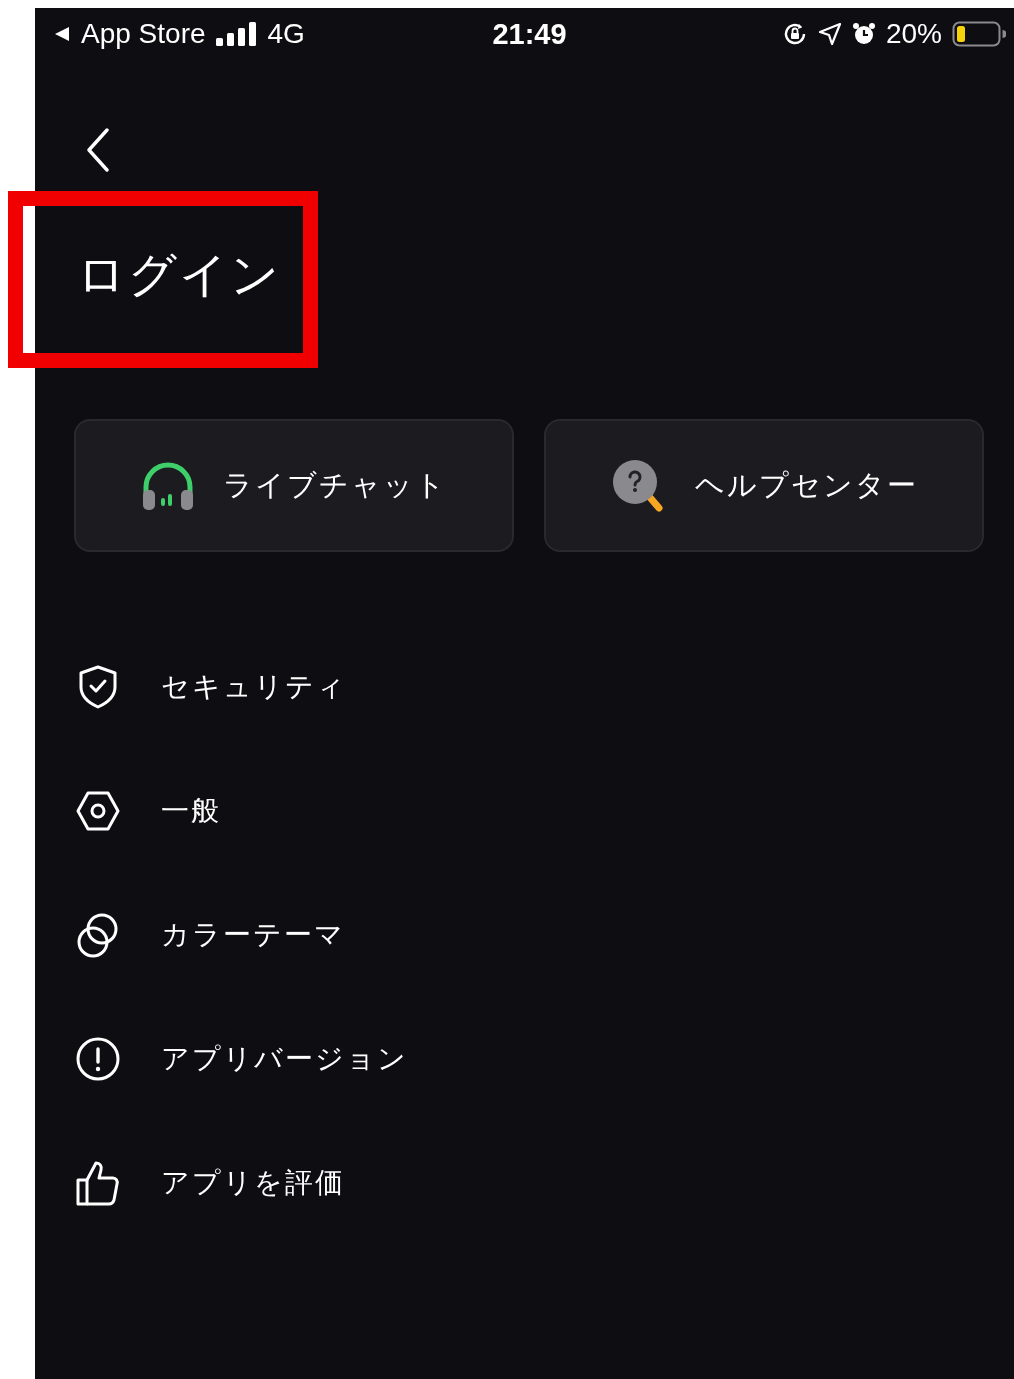  Describe the element at coordinates (979, 34) in the screenshot. I see `battery-icon` at that location.